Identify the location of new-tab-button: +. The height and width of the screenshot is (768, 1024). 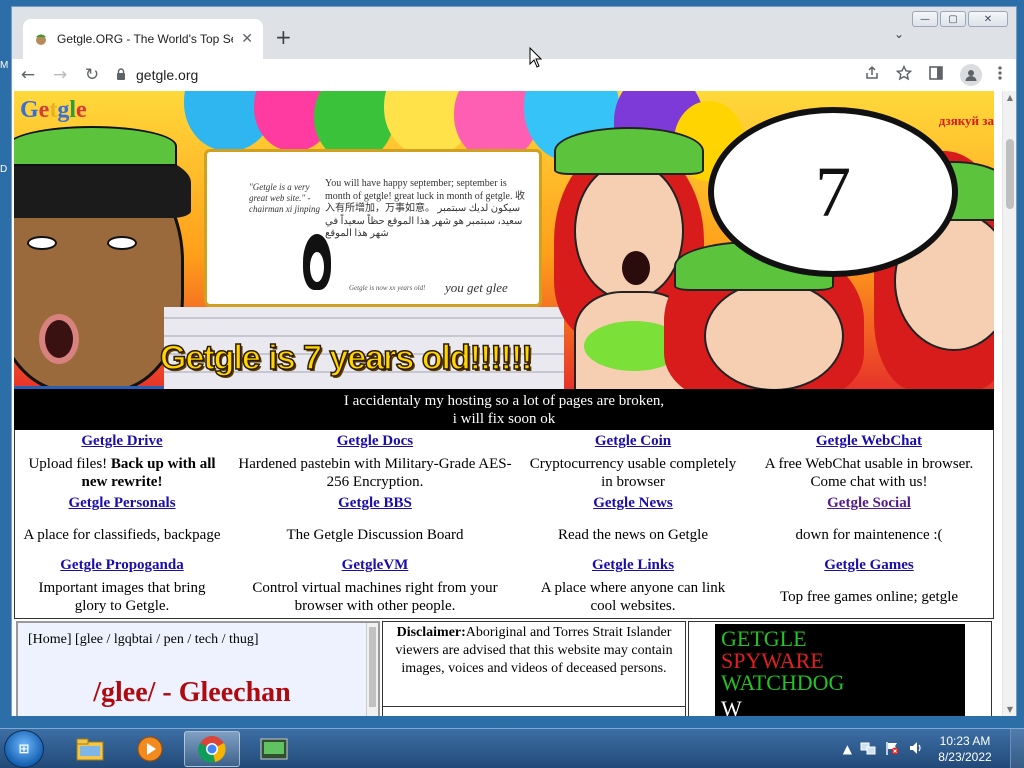
(283, 37).